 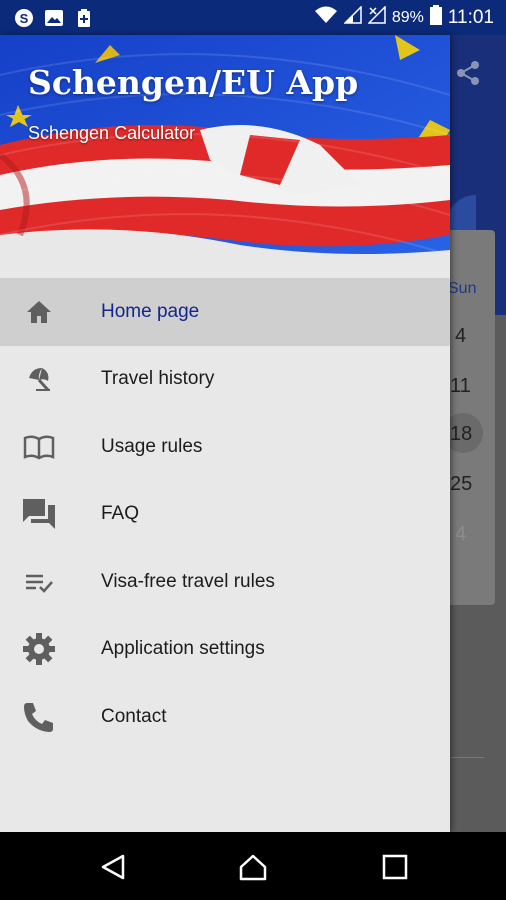 What do you see at coordinates (326, 17) in the screenshot?
I see `wifi-icon` at bounding box center [326, 17].